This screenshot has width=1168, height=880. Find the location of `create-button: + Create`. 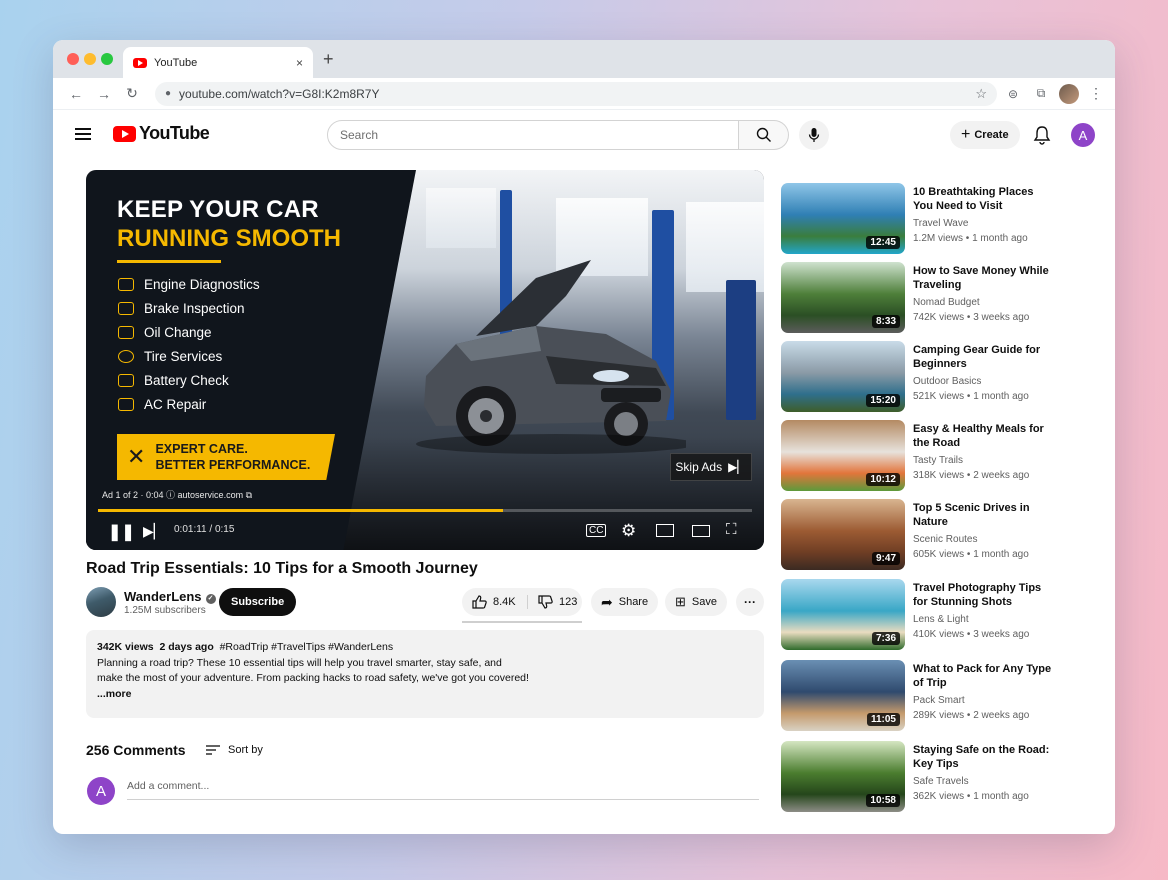

create-button: + Create is located at coordinates (985, 135).